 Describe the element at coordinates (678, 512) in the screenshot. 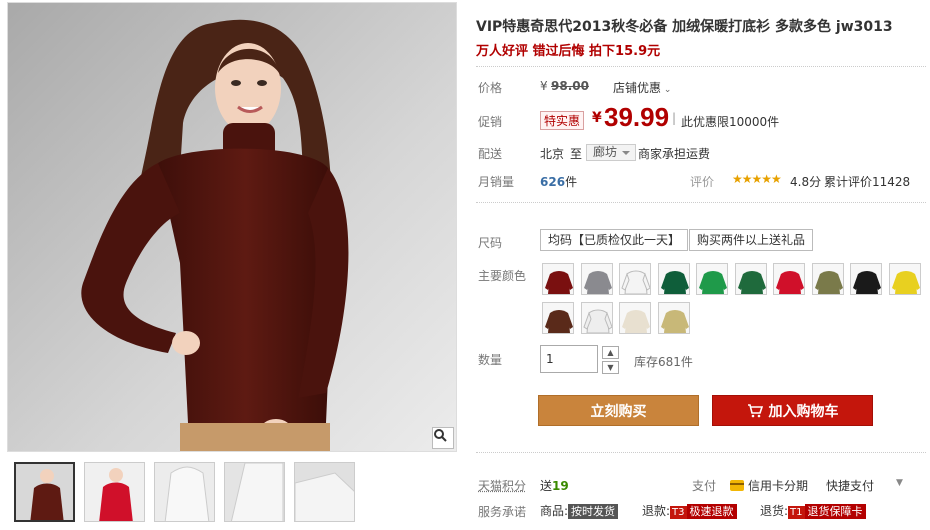

I see `refund-code-badge: T3` at that location.